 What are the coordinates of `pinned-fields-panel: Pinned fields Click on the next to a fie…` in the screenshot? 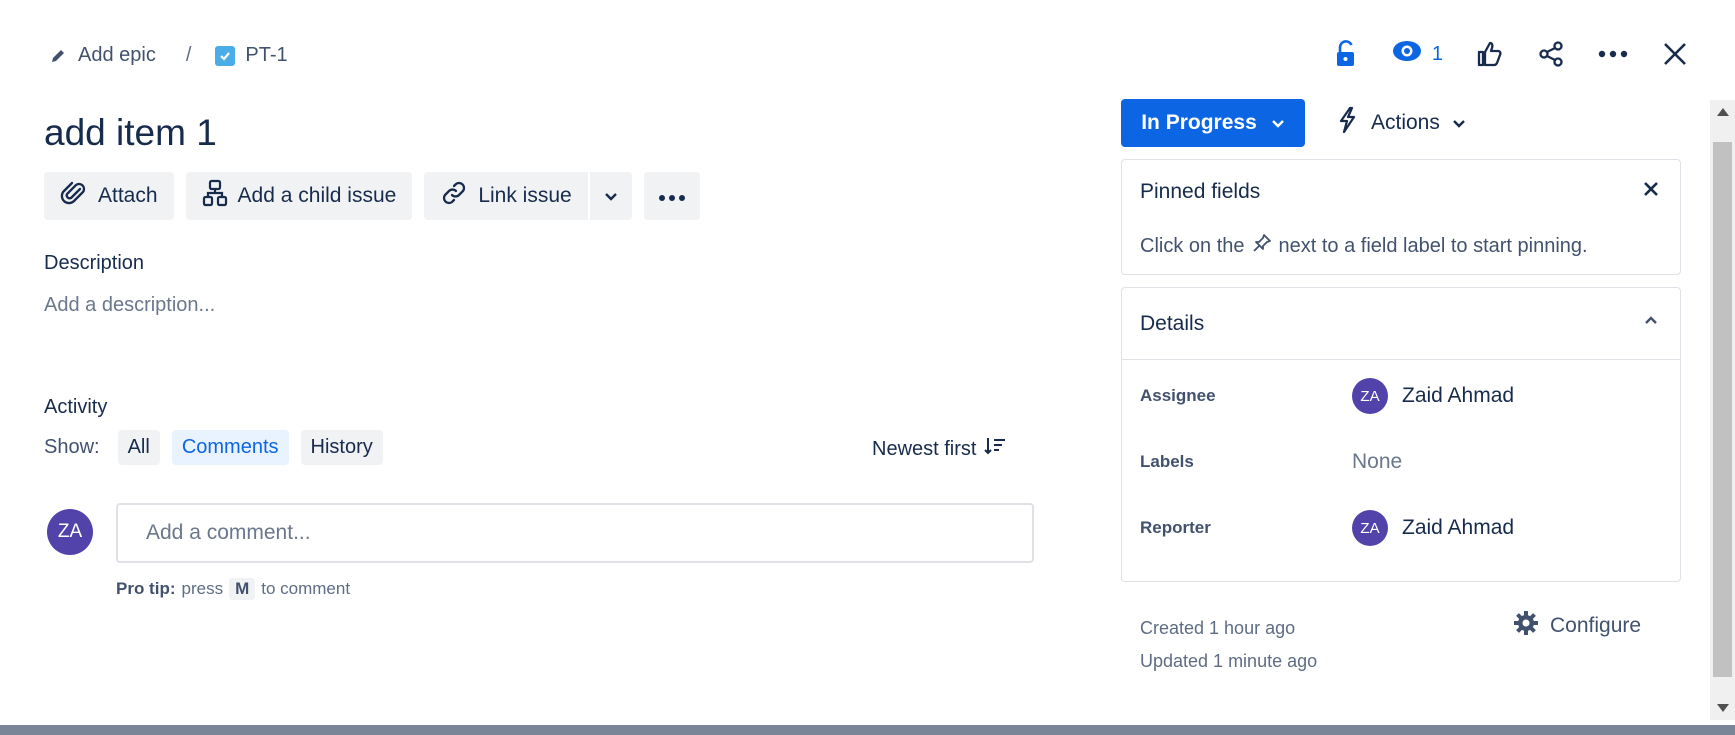 It's located at (1401, 217).